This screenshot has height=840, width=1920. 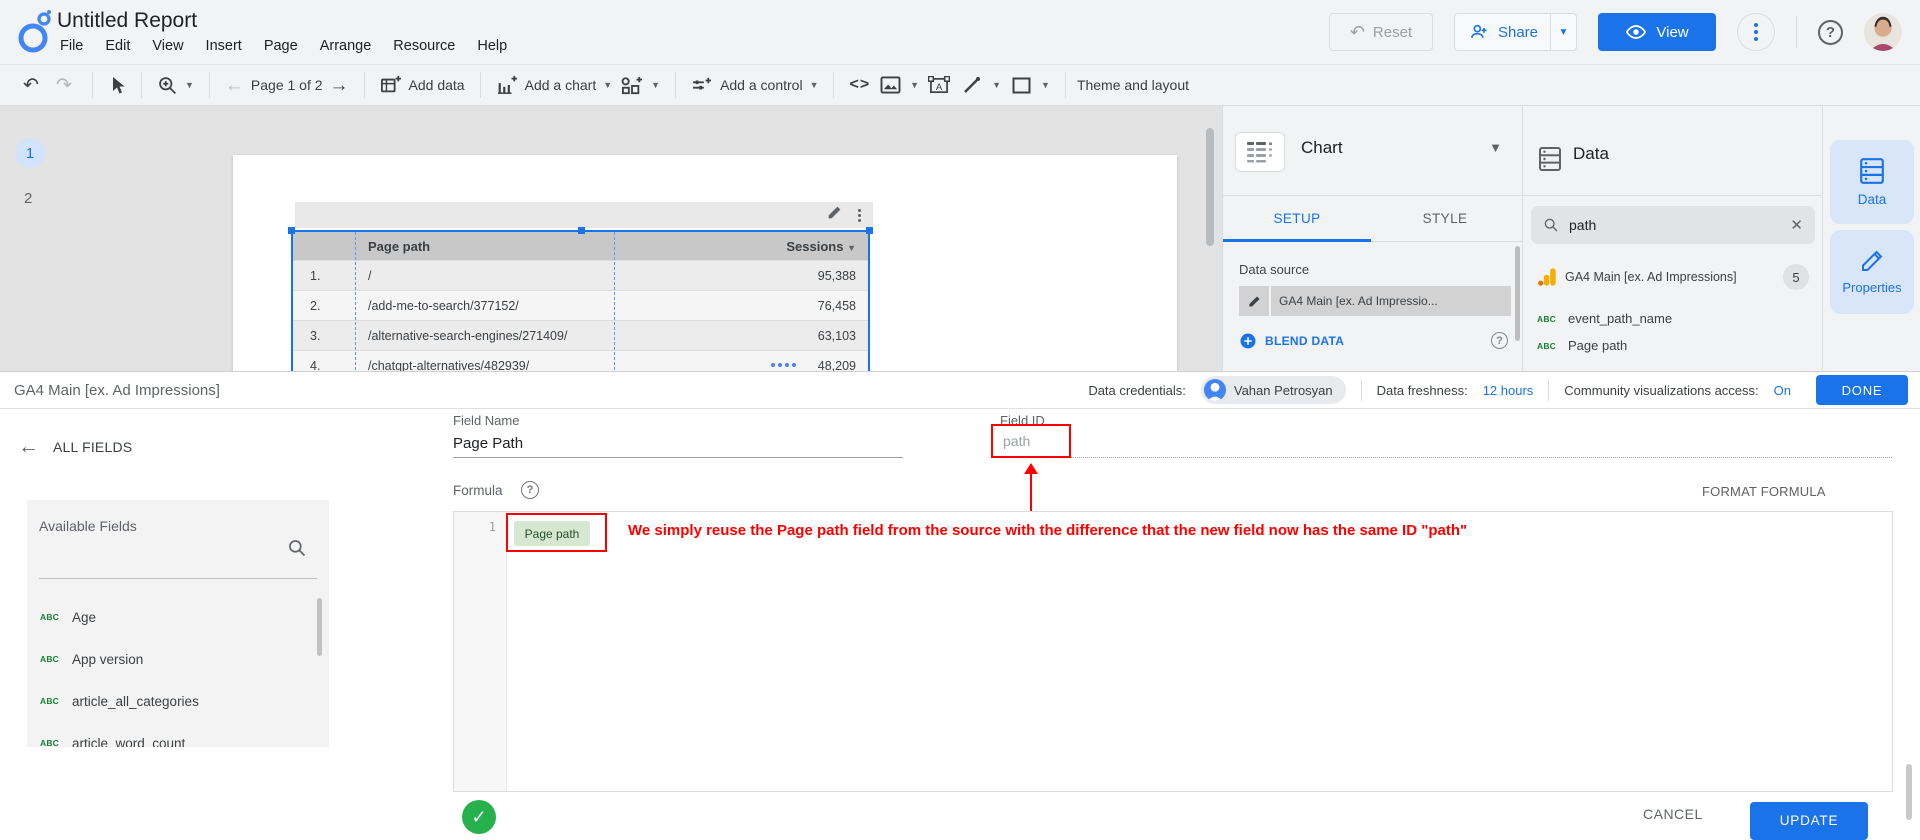 What do you see at coordinates (1830, 32) in the screenshot?
I see `help-button: ?` at bounding box center [1830, 32].